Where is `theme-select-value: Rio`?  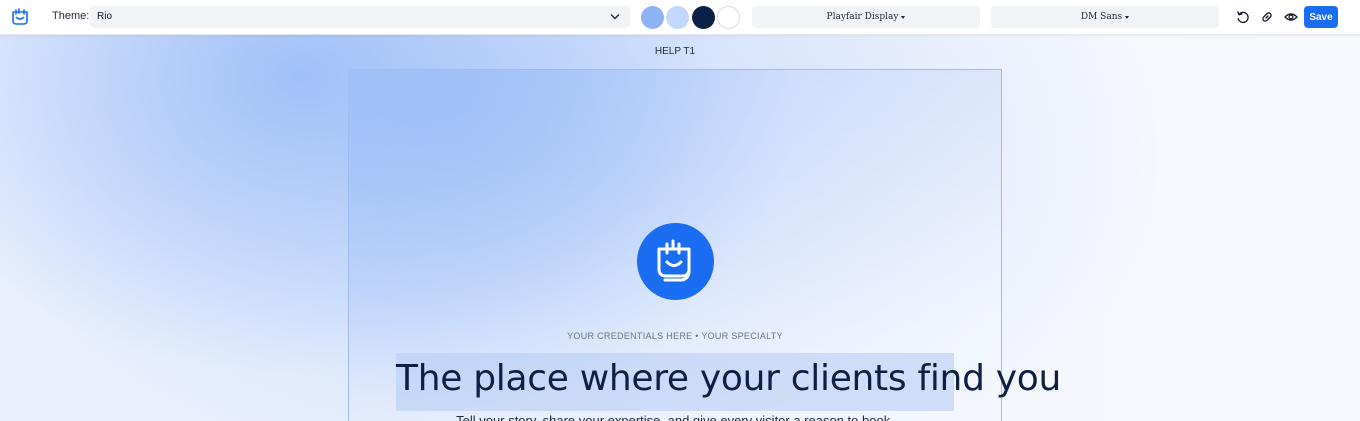 theme-select-value: Rio is located at coordinates (105, 16).